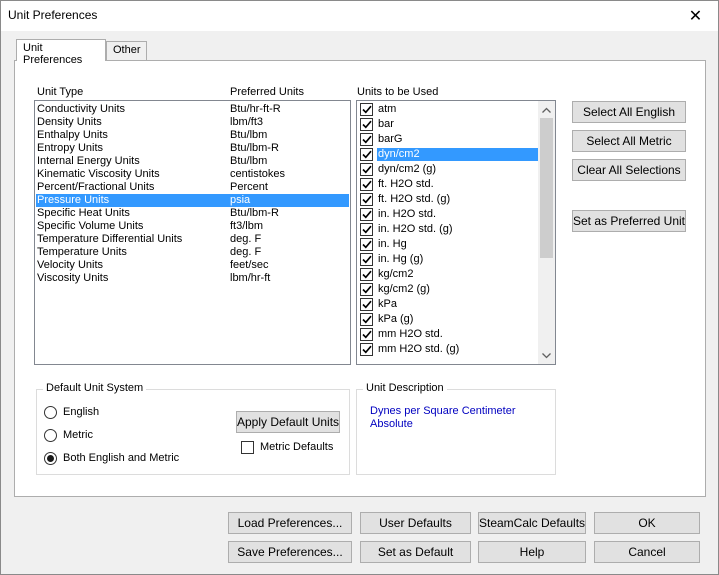 This screenshot has height=575, width=719. What do you see at coordinates (449, 124) in the screenshot?
I see `unit-check-item: bar` at bounding box center [449, 124].